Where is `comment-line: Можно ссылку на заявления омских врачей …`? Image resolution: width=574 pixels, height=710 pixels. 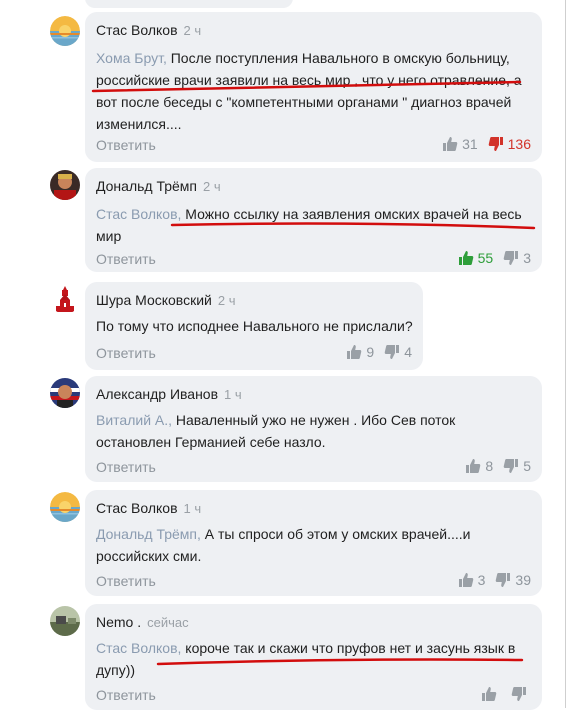
comment-line: Можно ссылку на заявления омских врачей … is located at coordinates (351, 214).